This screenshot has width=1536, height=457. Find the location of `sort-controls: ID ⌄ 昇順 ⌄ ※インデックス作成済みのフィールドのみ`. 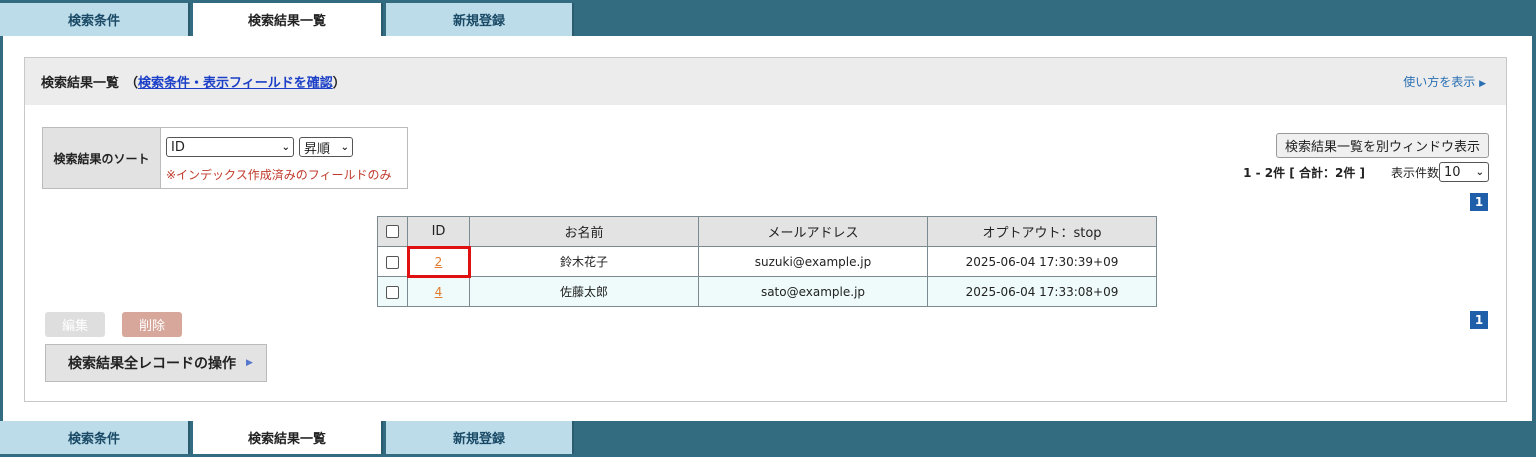

sort-controls: ID ⌄ 昇順 ⌄ ※インデックス作成済みのフィールドのみ is located at coordinates (284, 158).